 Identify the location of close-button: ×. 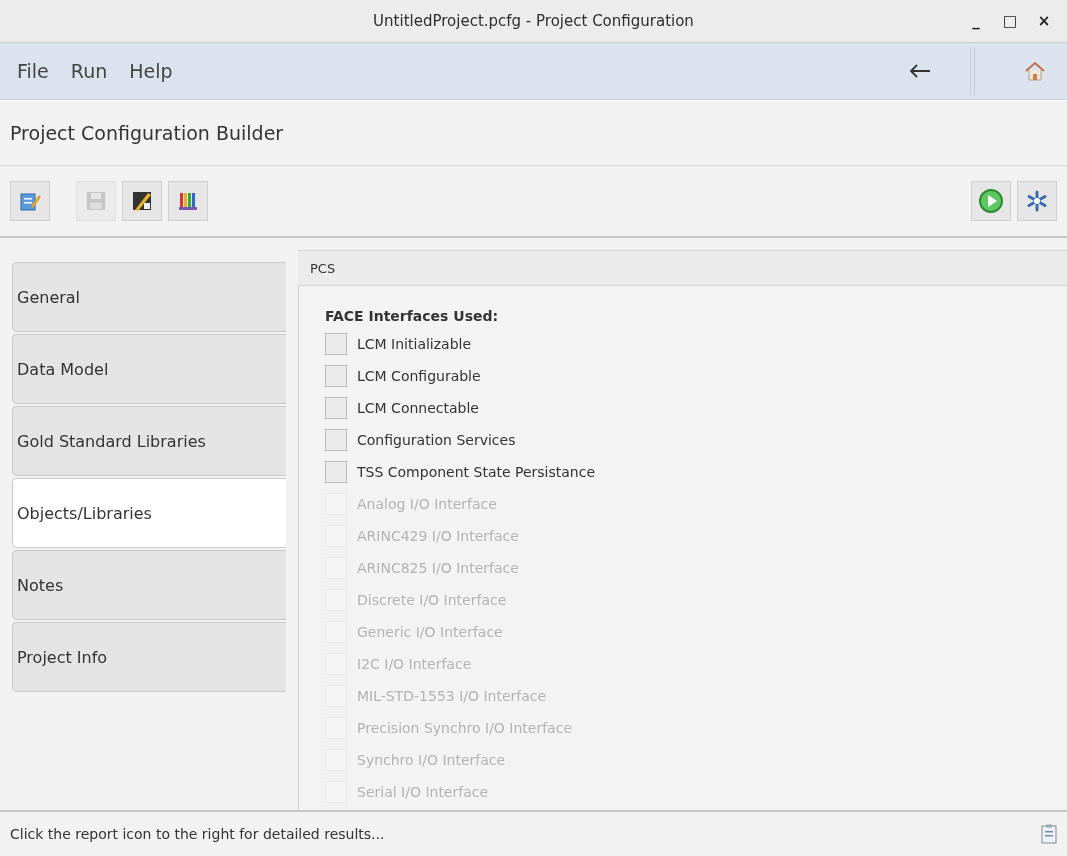
(1044, 21).